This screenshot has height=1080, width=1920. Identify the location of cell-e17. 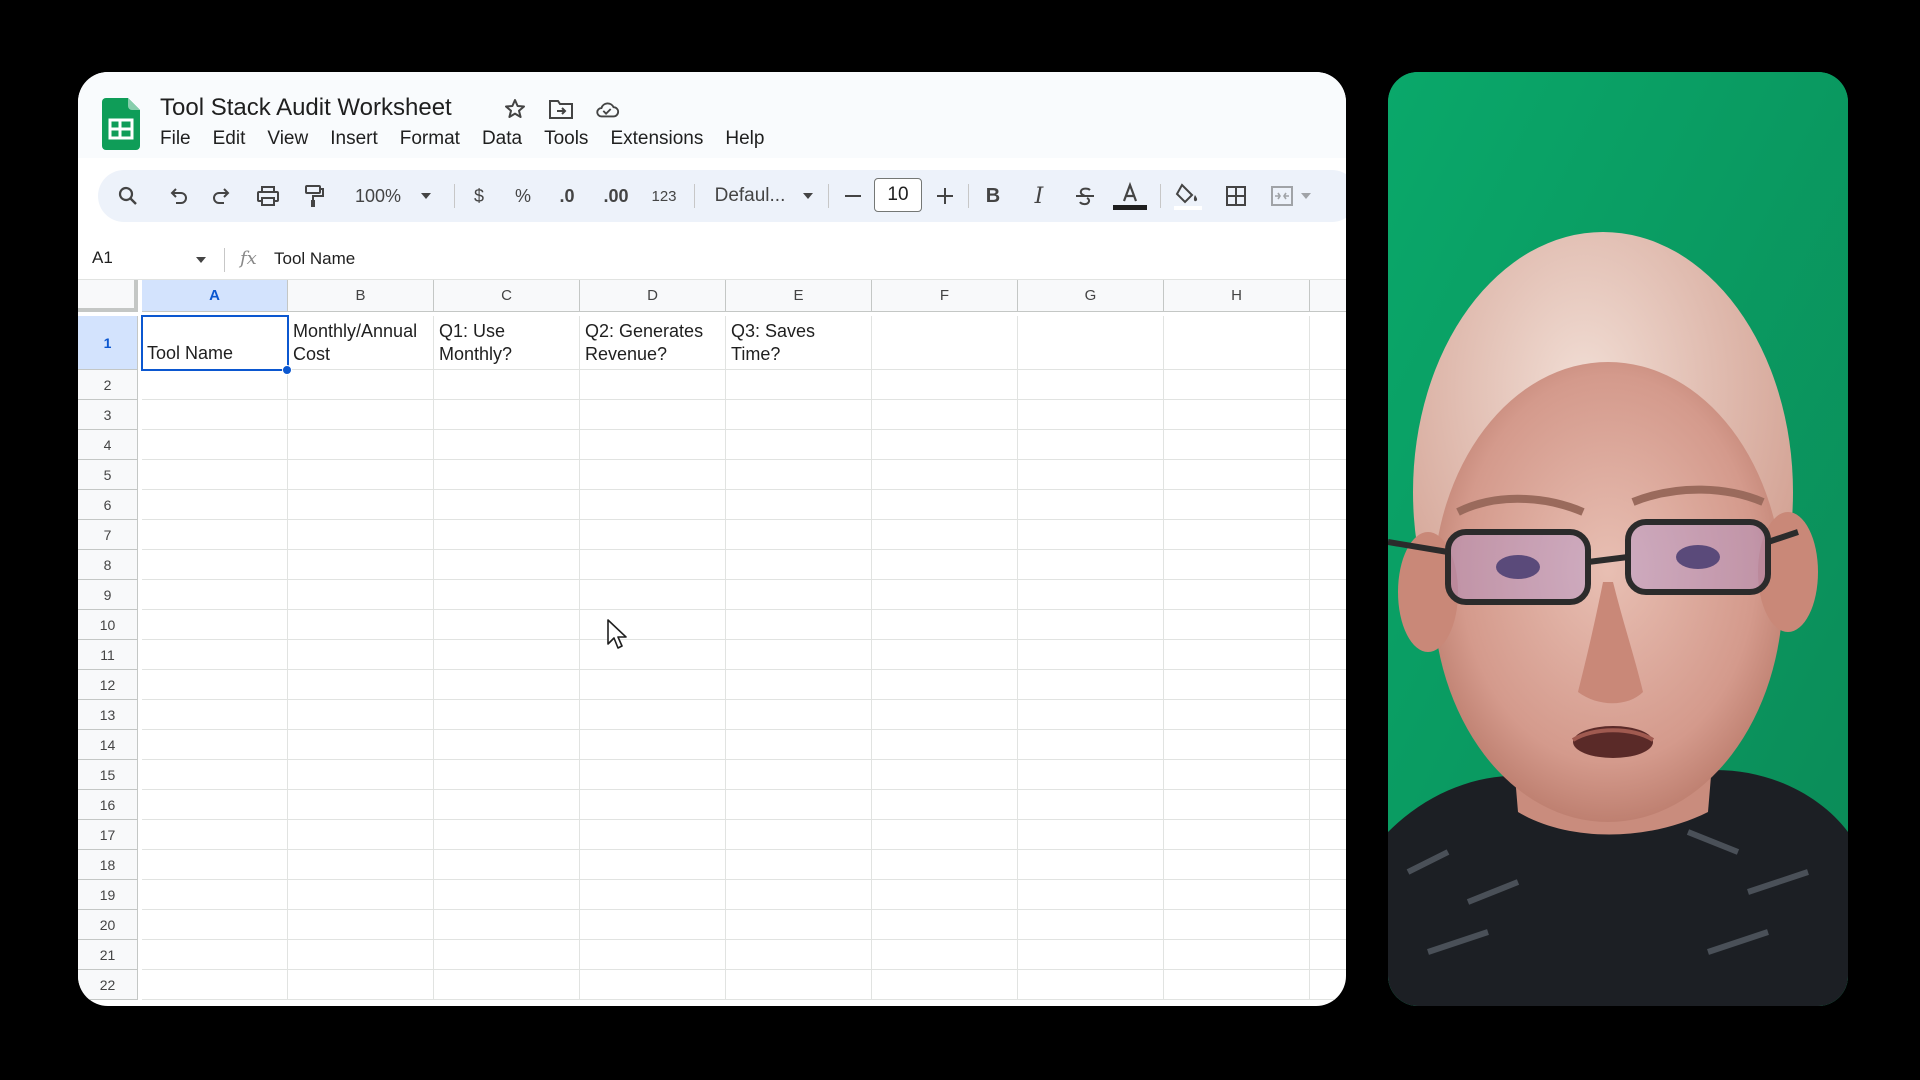
(799, 835).